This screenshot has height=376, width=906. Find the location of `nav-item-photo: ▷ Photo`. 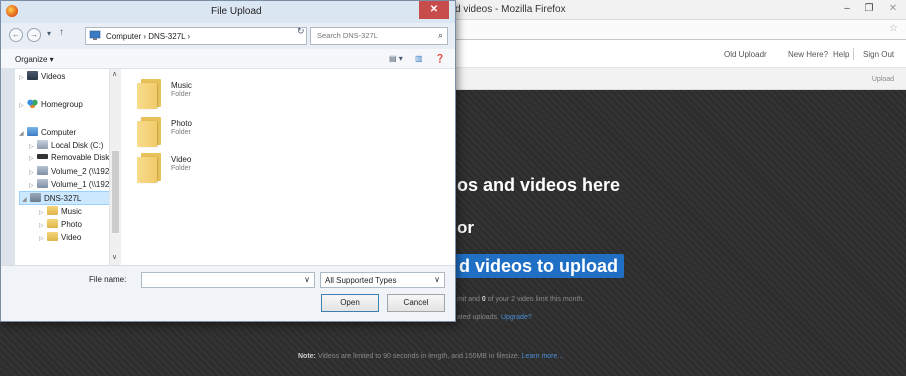

nav-item-photo: ▷ Photo is located at coordinates (60, 225).